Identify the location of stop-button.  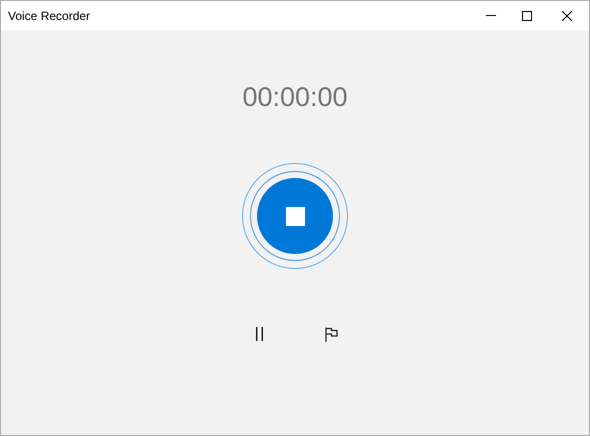
(295, 216).